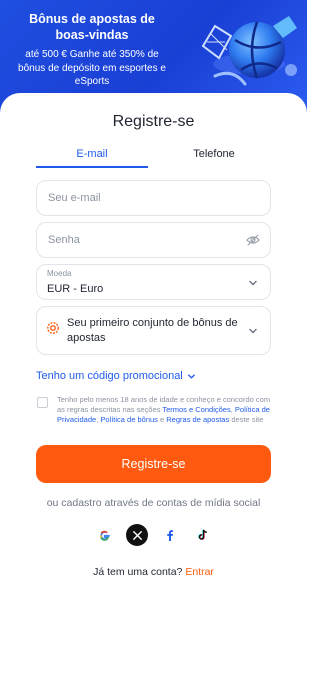 Image resolution: width=320 pixels, height=686 pixels. I want to click on sports-ball-illustration-icon, so click(249, 51).